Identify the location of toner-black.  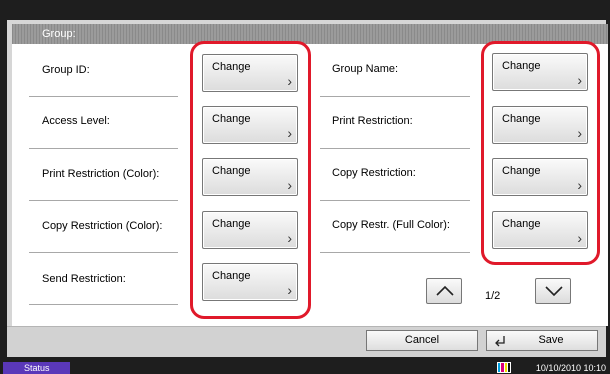
(508, 367).